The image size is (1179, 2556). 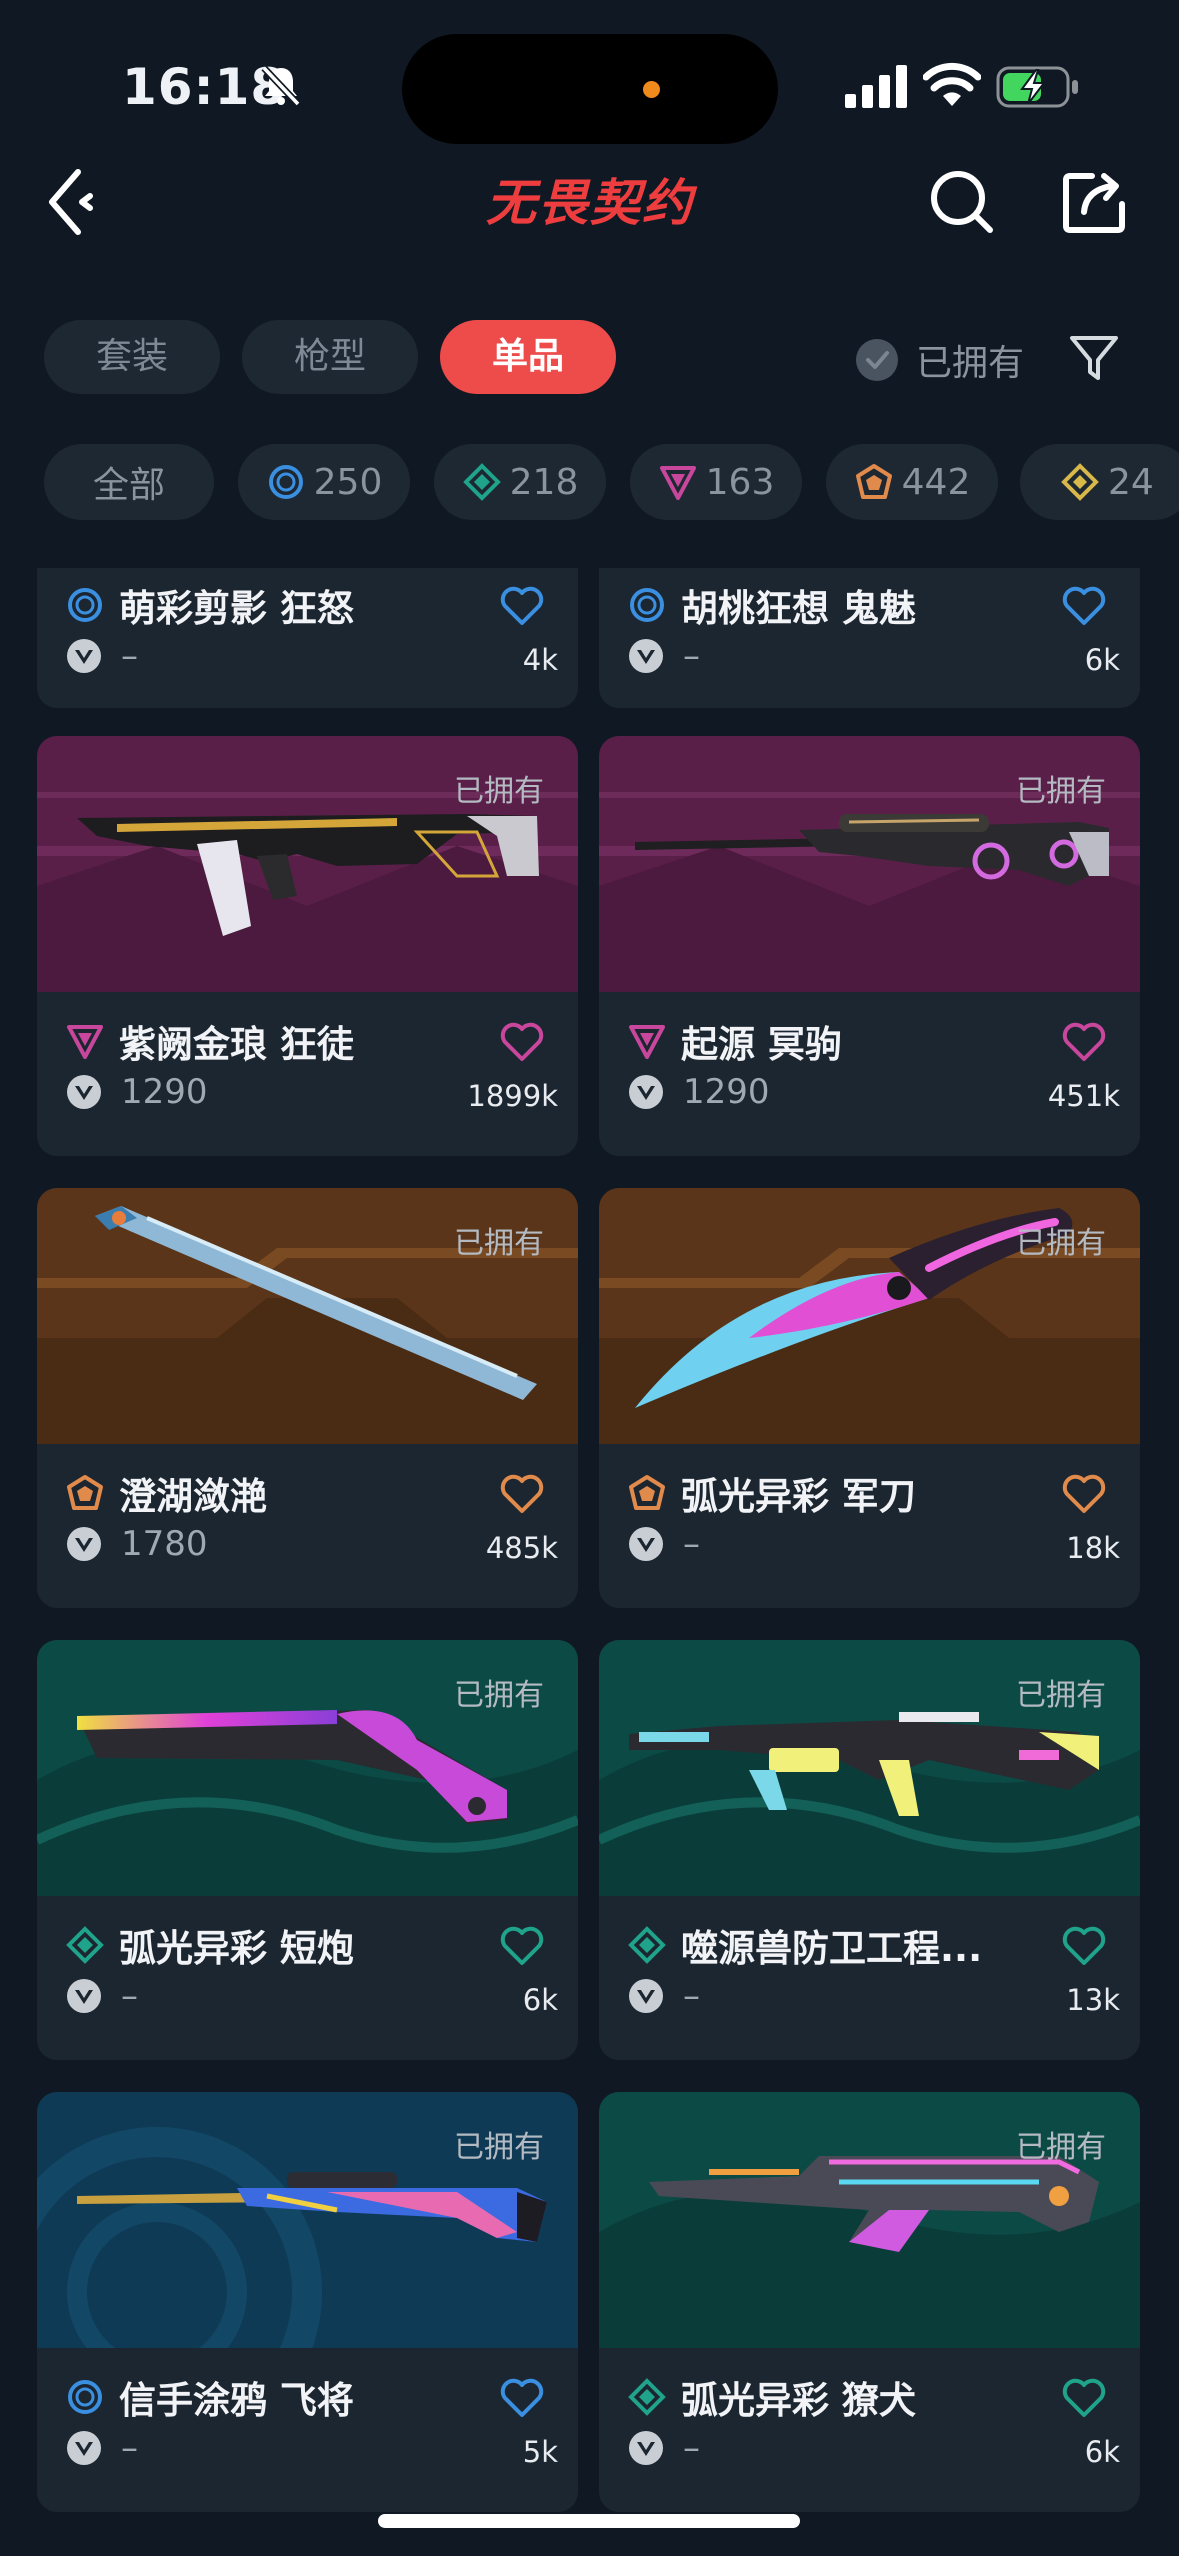 What do you see at coordinates (970, 363) in the screenshot?
I see `owned-filter-label: 已拥有` at bounding box center [970, 363].